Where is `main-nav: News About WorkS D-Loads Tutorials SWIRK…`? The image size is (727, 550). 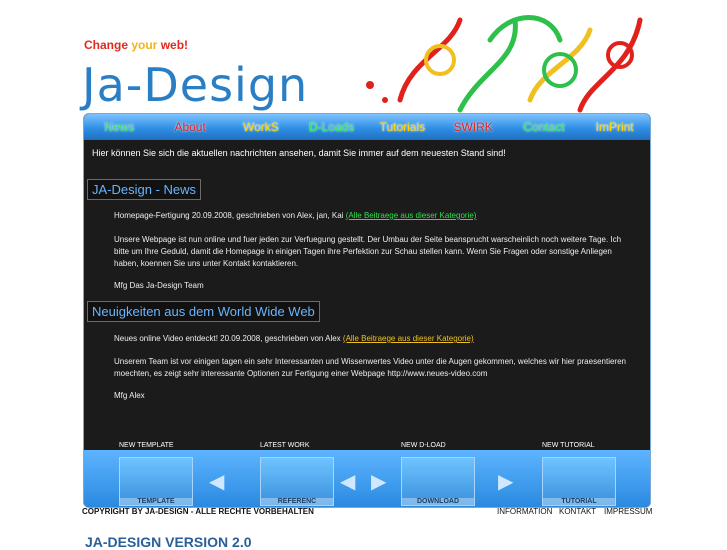 main-nav: News About WorkS D-Loads Tutorials SWIRK… is located at coordinates (367, 127).